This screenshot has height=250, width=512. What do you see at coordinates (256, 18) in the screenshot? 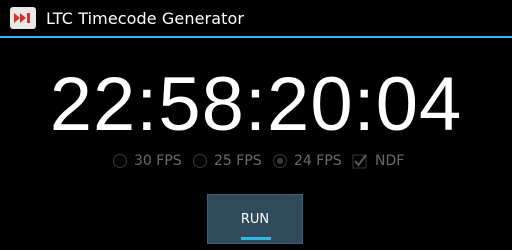
I see `action-bar: LTC Timecode Generator` at bounding box center [256, 18].